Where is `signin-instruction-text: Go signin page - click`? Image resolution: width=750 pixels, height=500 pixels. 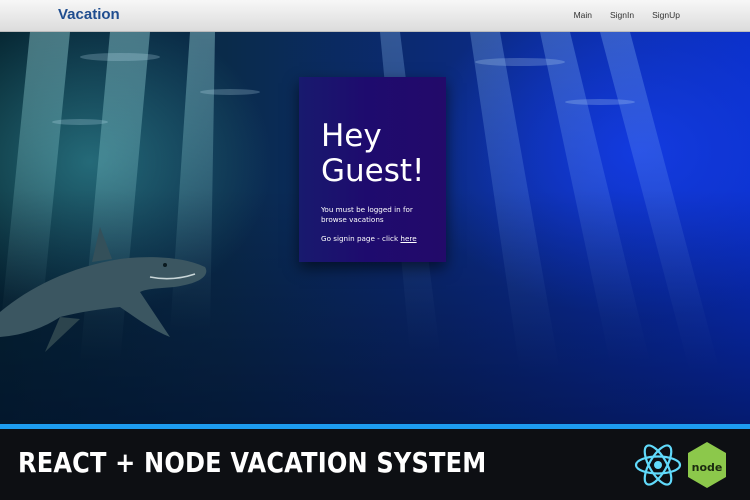
signin-instruction-text: Go signin page - click is located at coordinates (361, 238).